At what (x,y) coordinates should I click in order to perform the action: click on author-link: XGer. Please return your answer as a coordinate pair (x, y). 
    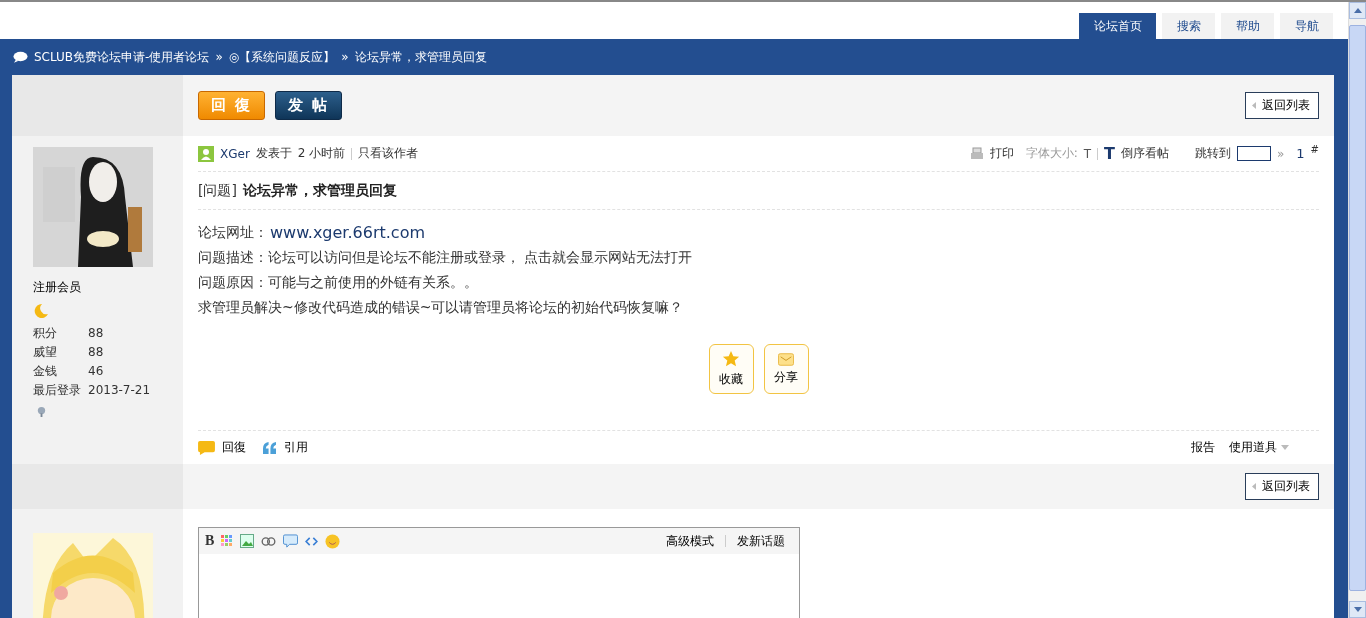
    Looking at the image, I should click on (235, 153).